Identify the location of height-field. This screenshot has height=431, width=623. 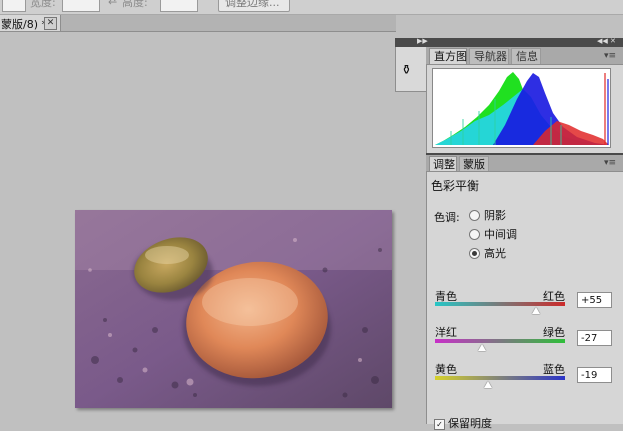
(179, 6).